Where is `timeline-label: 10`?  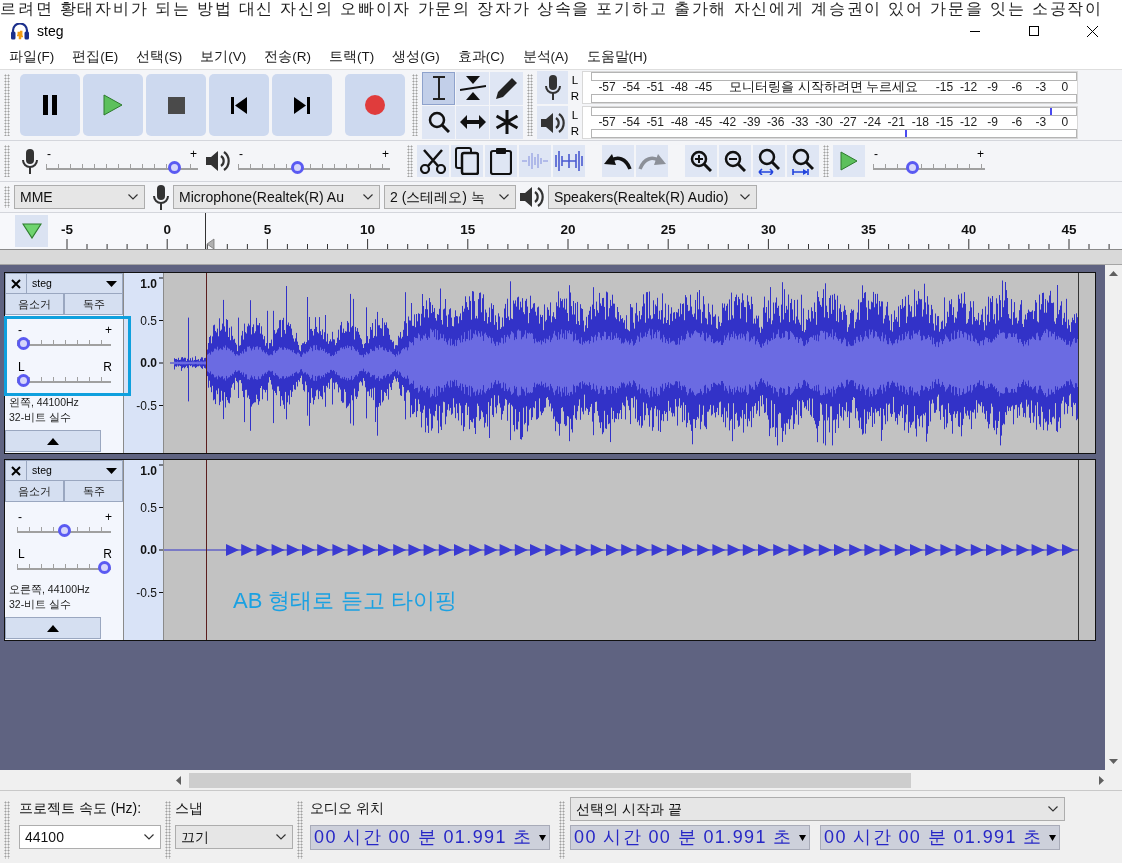
timeline-label: 10 is located at coordinates (368, 229).